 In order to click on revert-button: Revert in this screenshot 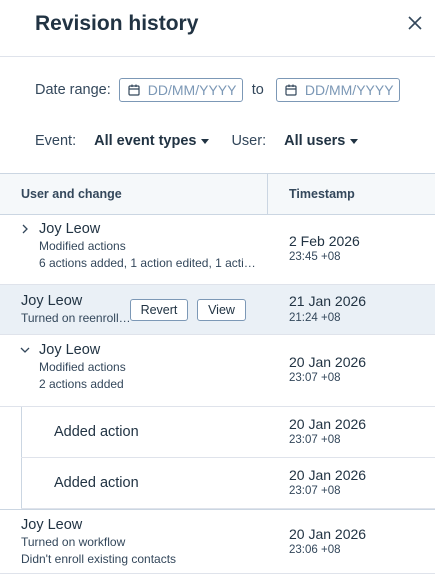, I will do `click(159, 310)`.